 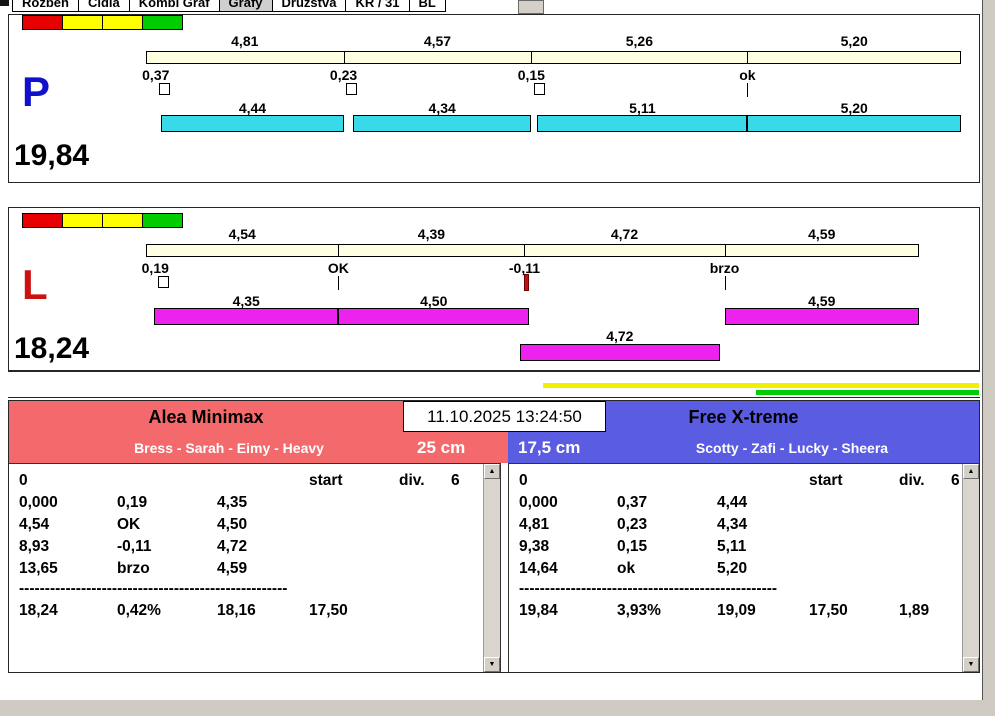 What do you see at coordinates (246, 301) in the screenshot?
I see `run-time-label: 4,35` at bounding box center [246, 301].